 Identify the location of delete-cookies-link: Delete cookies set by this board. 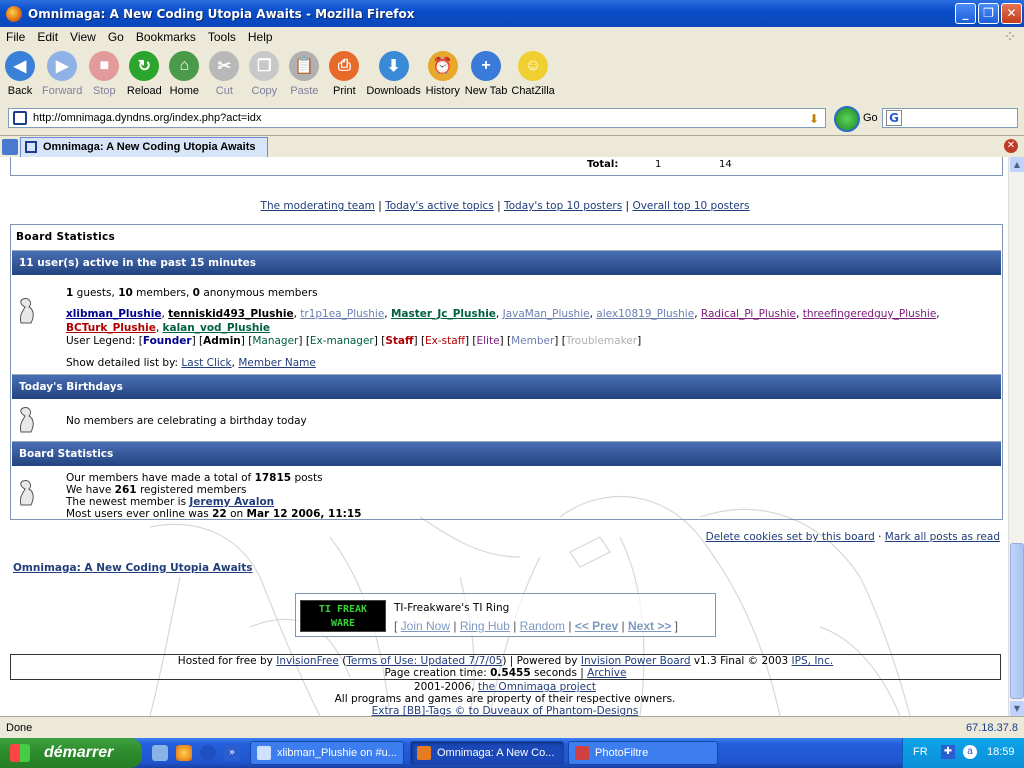
(790, 537).